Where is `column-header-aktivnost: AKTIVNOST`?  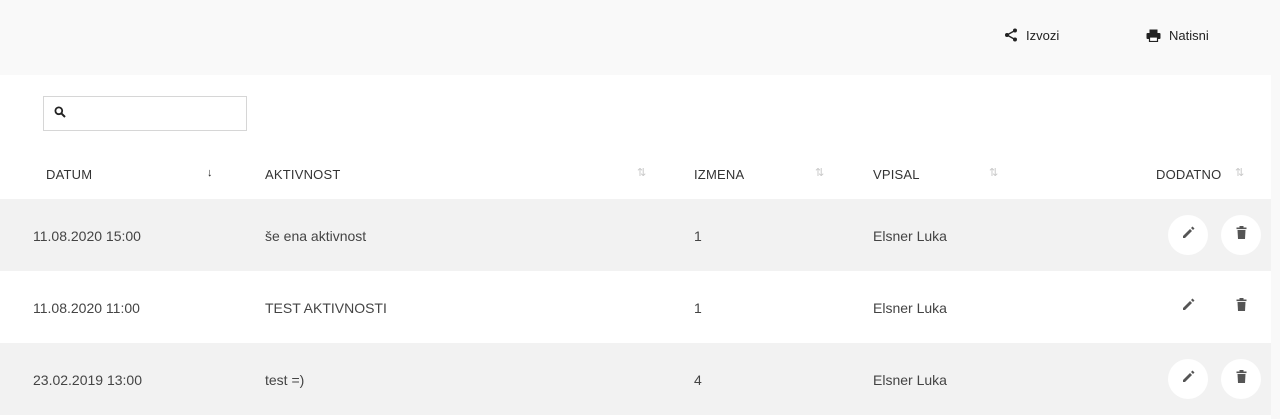
column-header-aktivnost: AKTIVNOST is located at coordinates (302, 174).